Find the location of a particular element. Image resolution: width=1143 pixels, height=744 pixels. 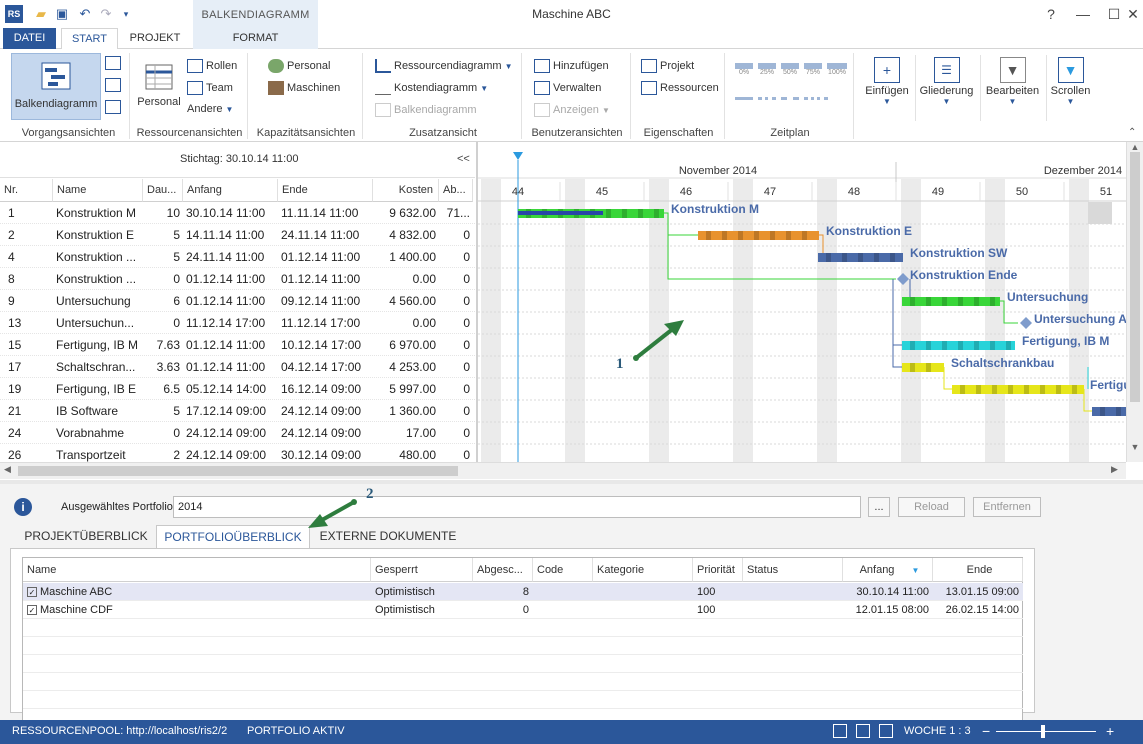

cell-ab: 0 is located at coordinates (466, 345).